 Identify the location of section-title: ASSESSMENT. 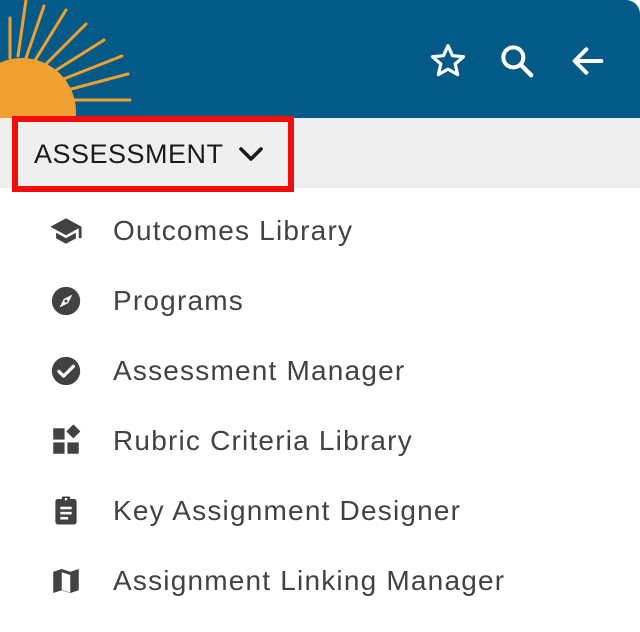
(129, 153).